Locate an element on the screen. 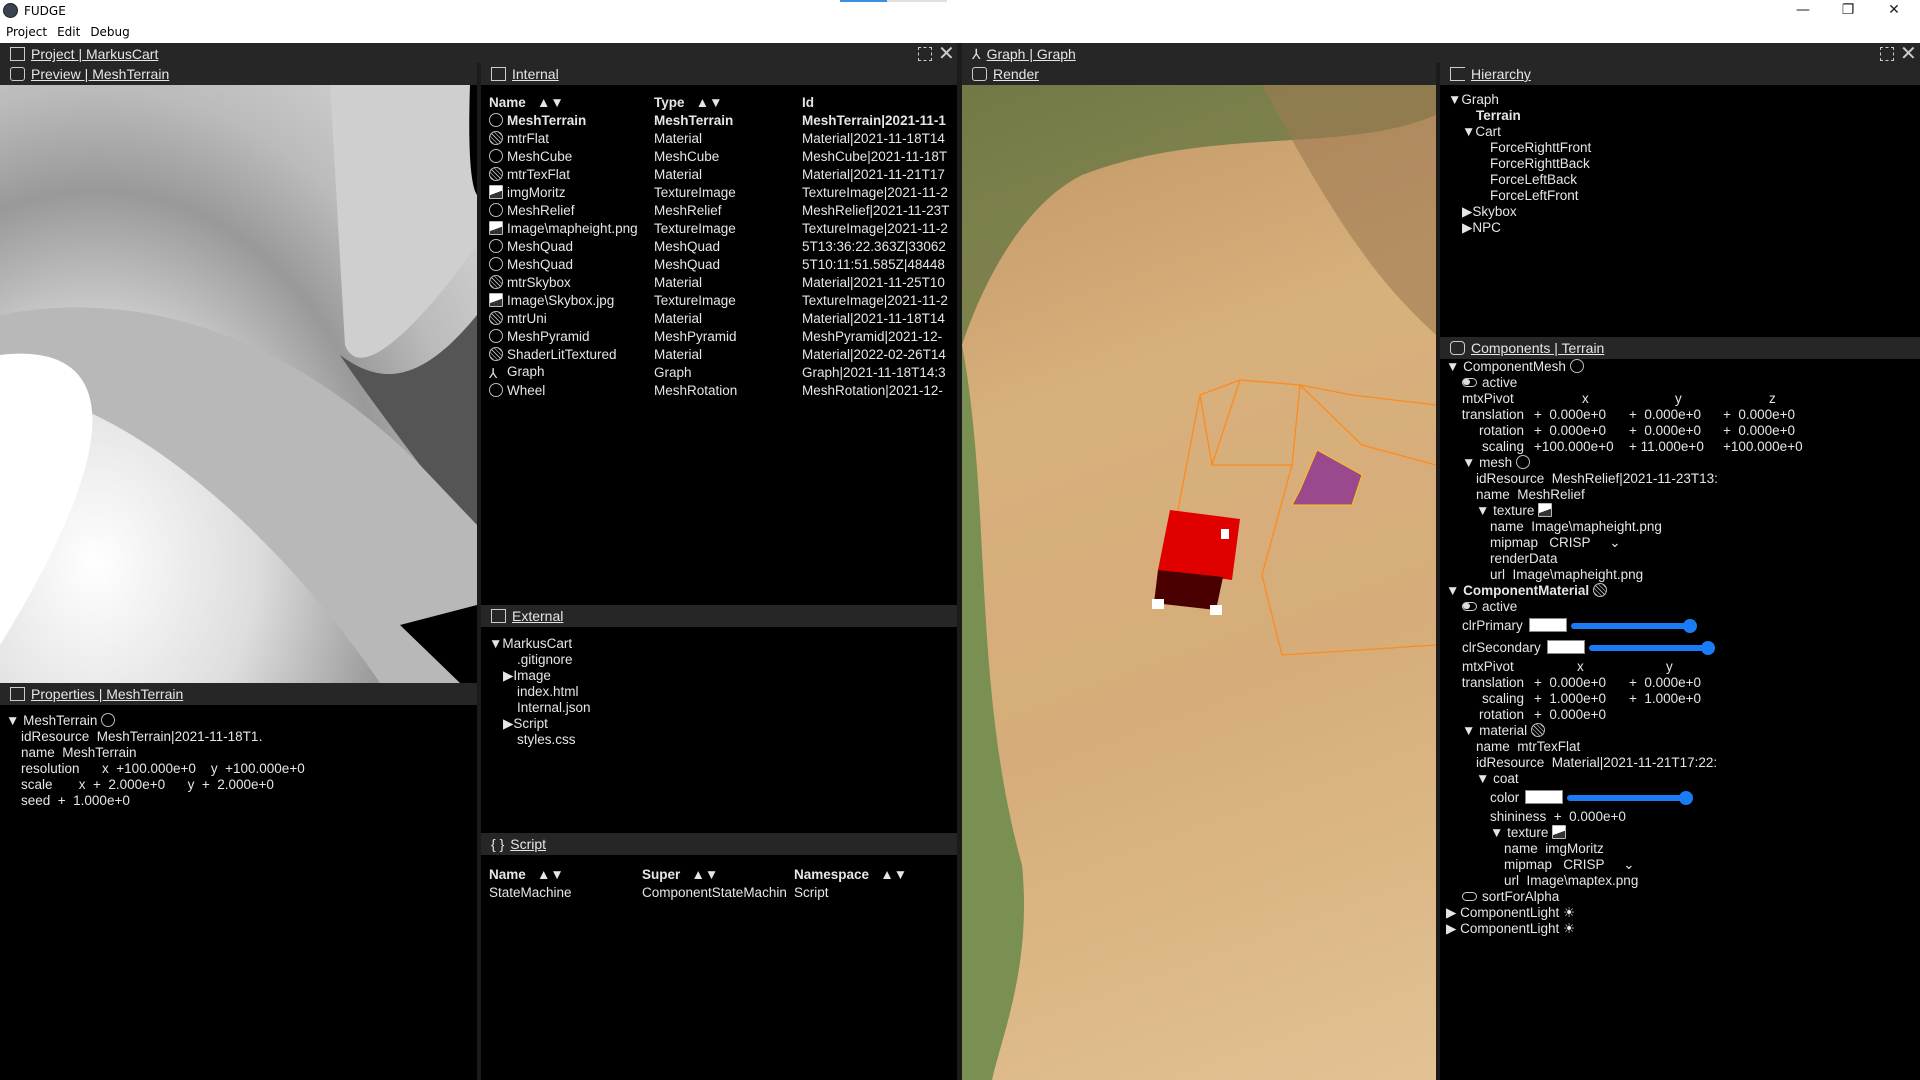 The image size is (1920, 1080). prop-resolution: resolution x +100.000e+0 y +100.000e+0 is located at coordinates (241, 769).